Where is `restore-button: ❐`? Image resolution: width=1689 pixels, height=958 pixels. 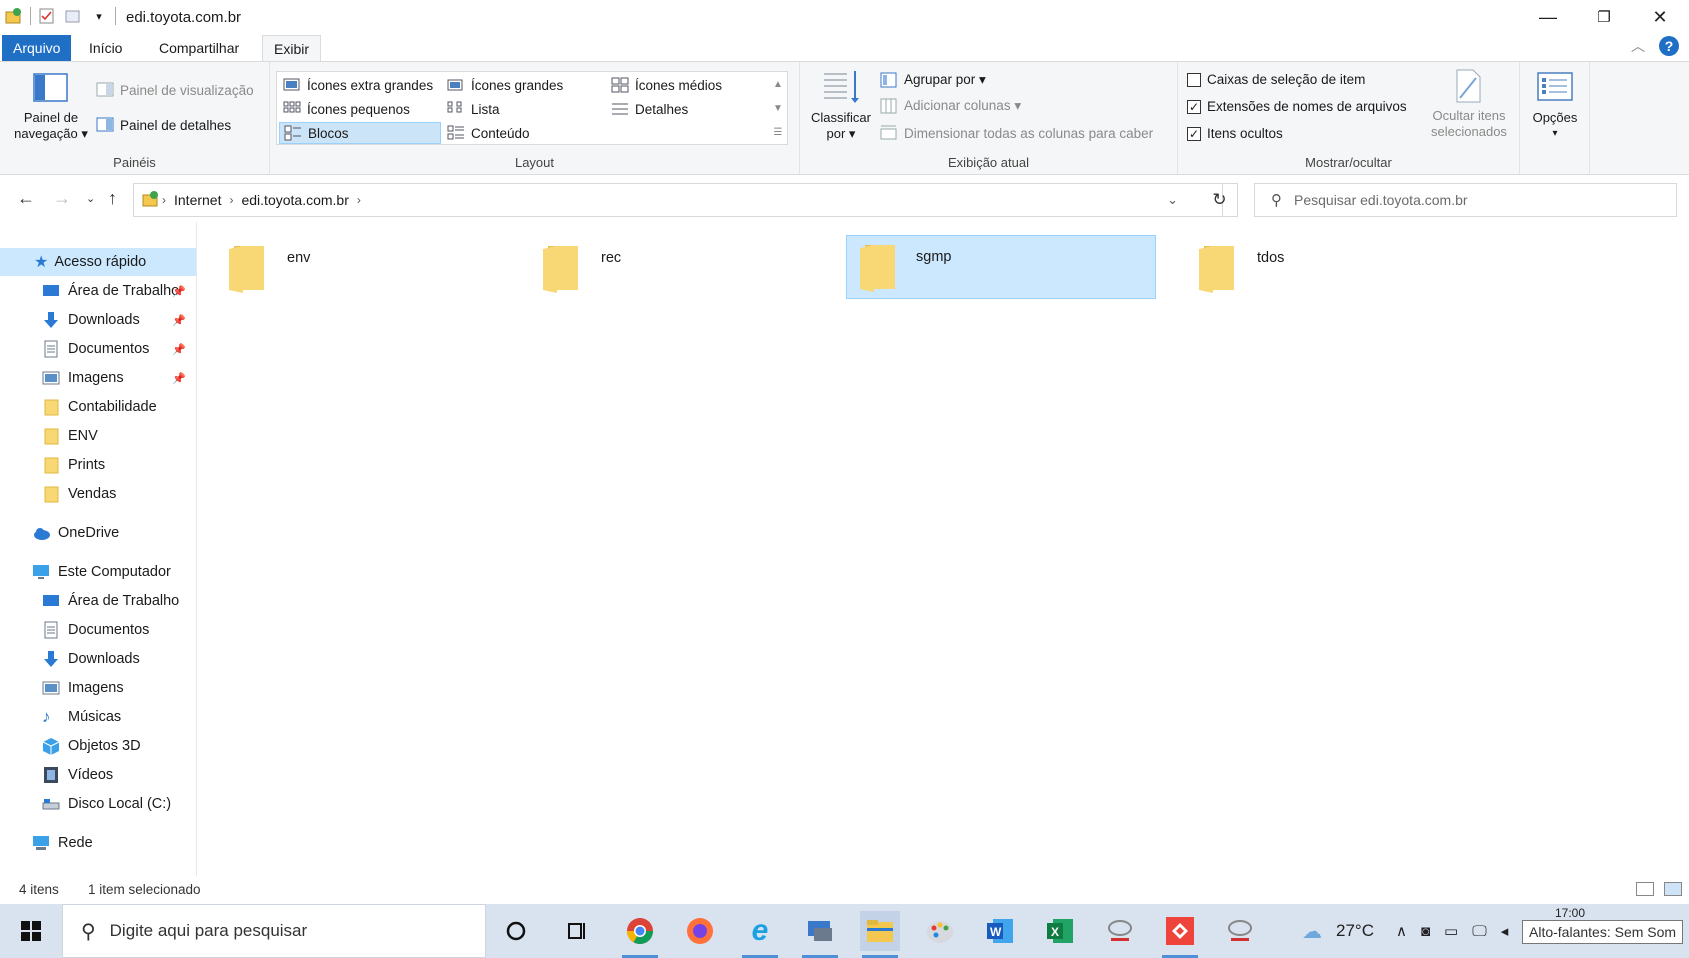 restore-button: ❐ is located at coordinates (1604, 17).